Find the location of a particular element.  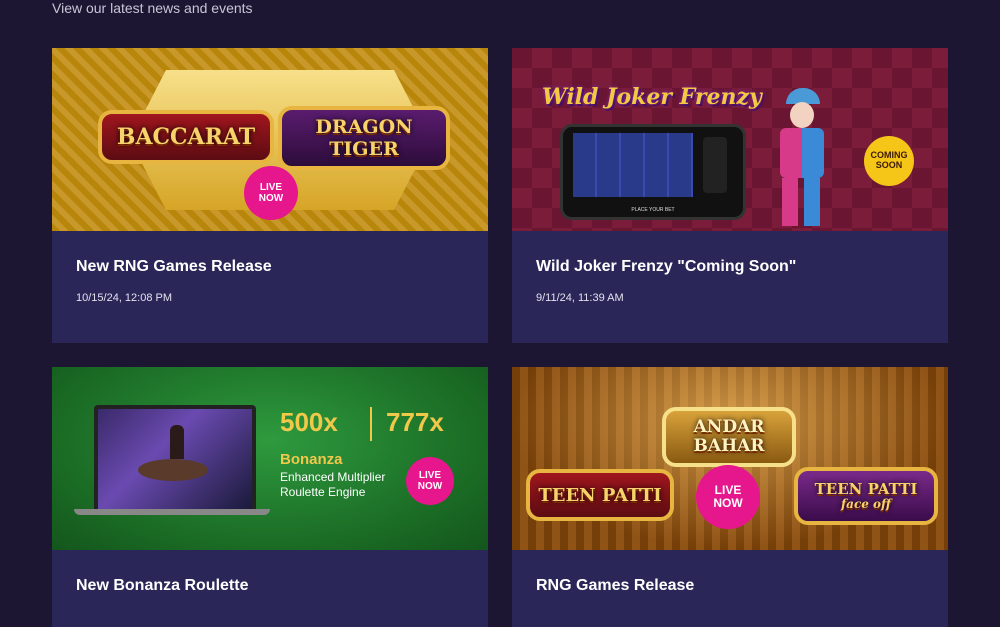

dragon-tiger-plaque: DRAGON TIGER is located at coordinates (364, 138).